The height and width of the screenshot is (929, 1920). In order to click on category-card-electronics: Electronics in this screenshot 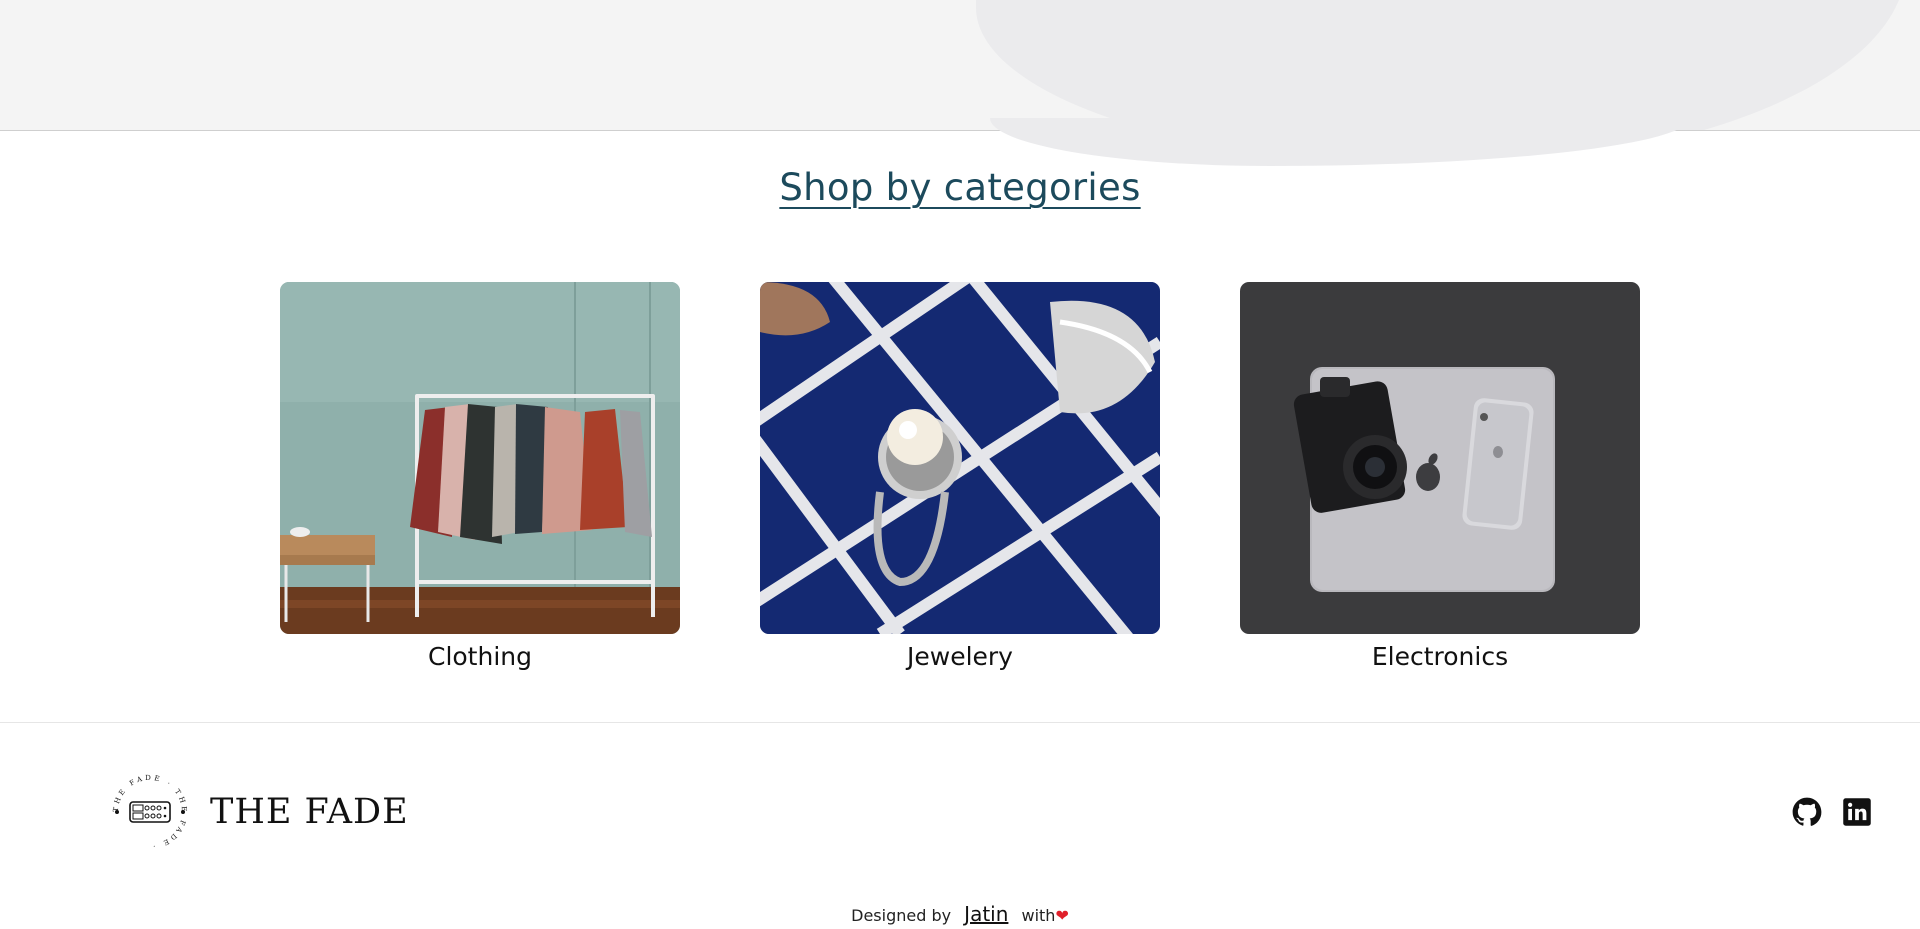, I will do `click(1440, 476)`.